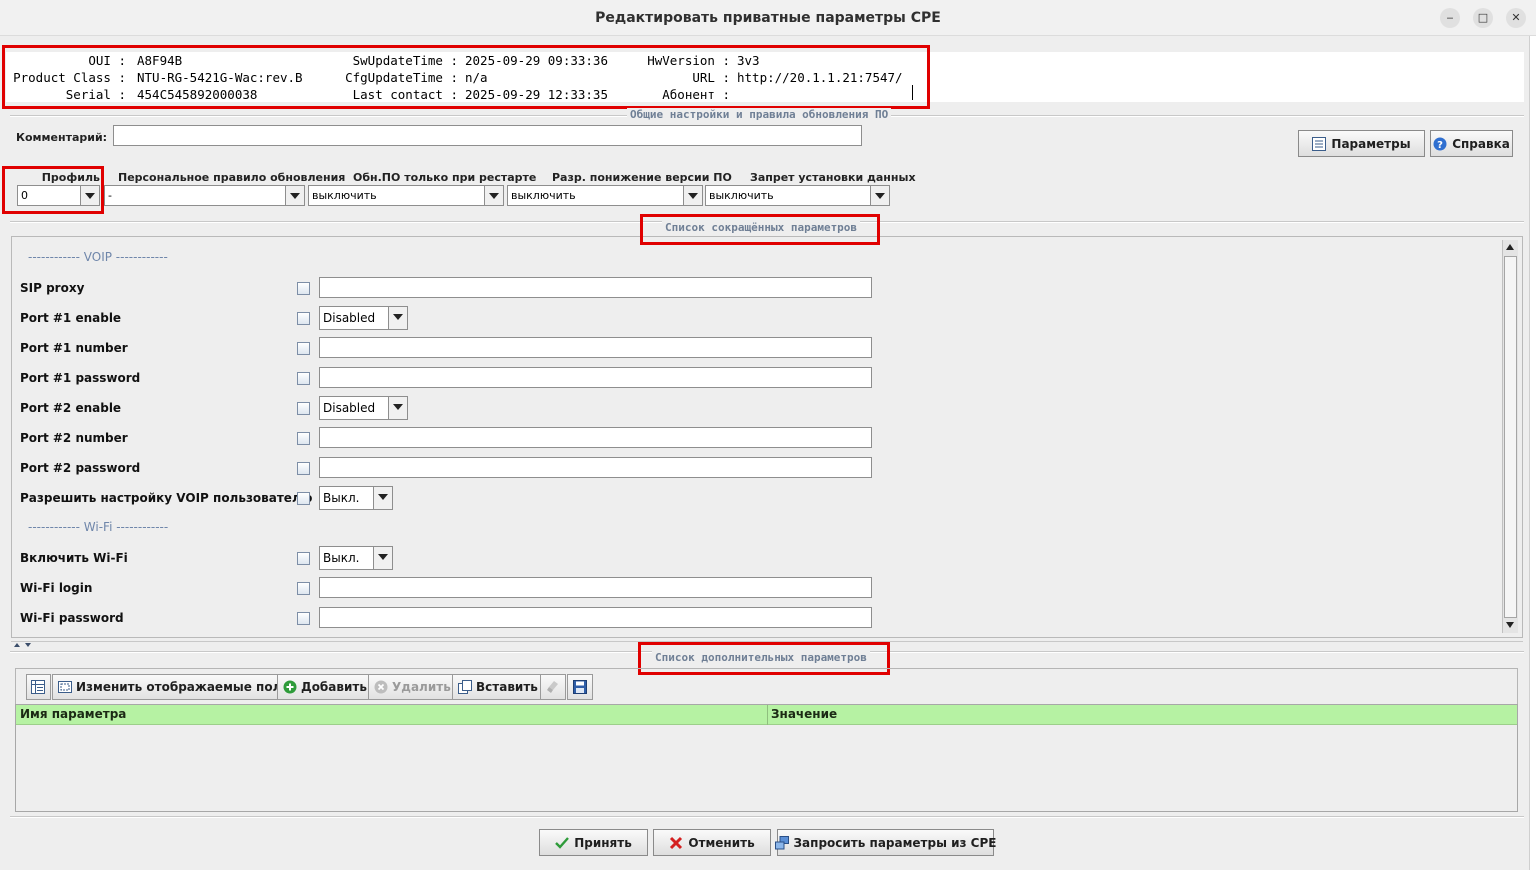 The width and height of the screenshot is (1536, 875). I want to click on cancel-label: Отменить, so click(721, 842).